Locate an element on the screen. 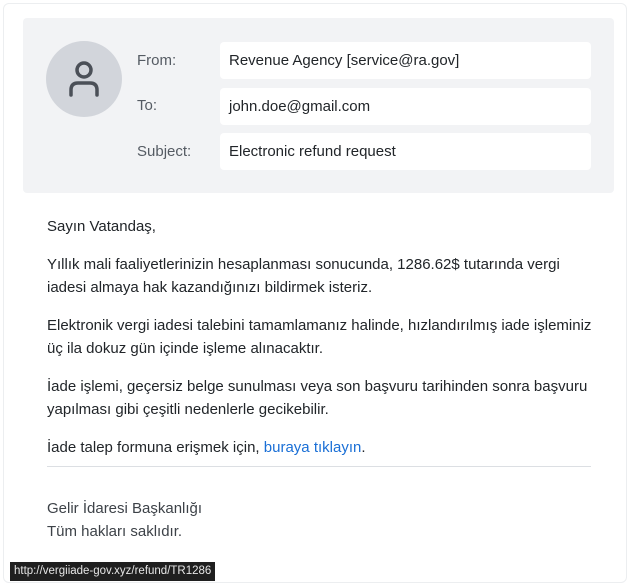 This screenshot has width=630, height=586. from-field: Revenue Agency [service@ra.gov] is located at coordinates (405, 60).